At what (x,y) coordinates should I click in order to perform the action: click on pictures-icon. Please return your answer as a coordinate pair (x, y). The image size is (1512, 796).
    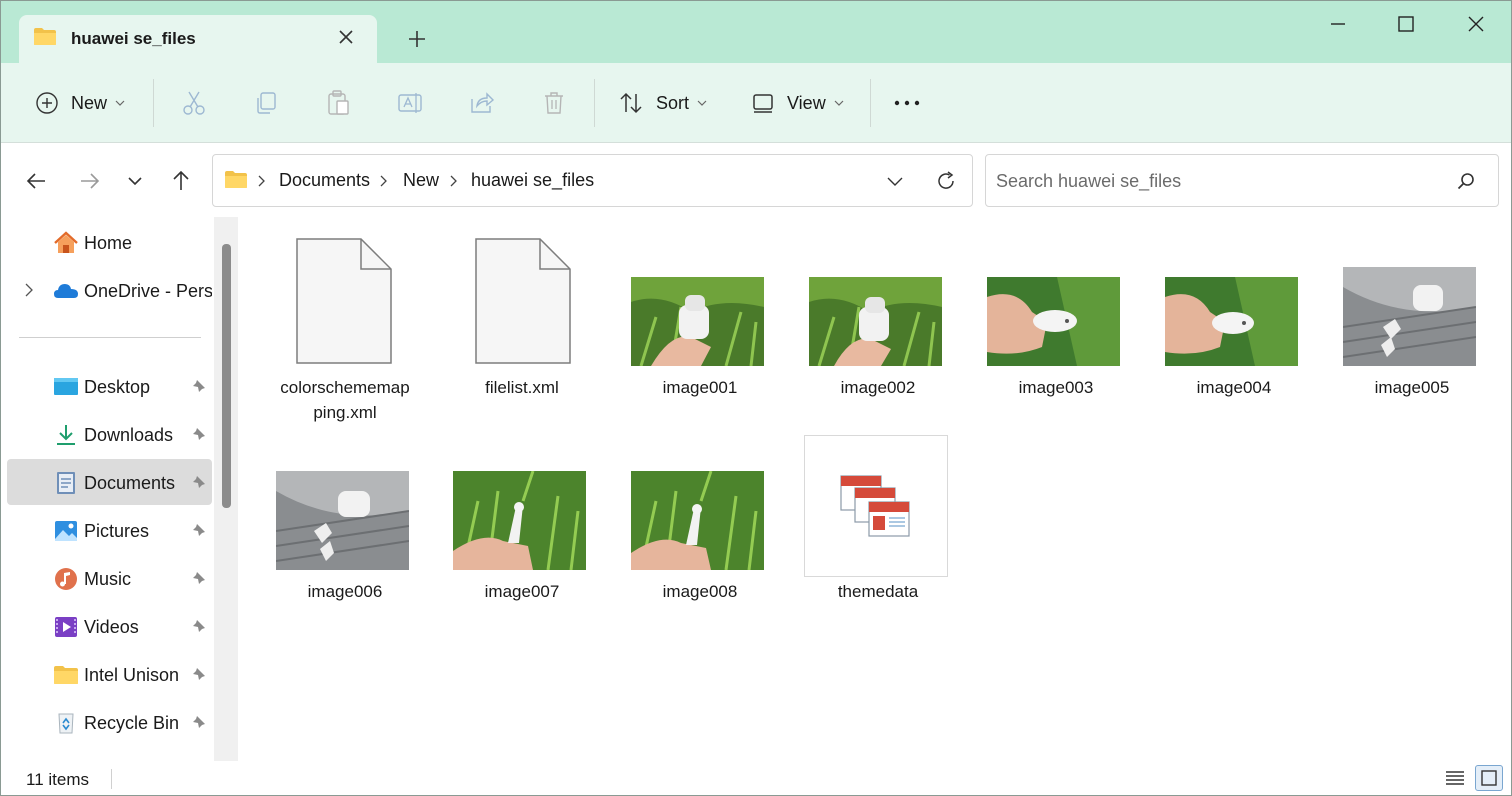
    Looking at the image, I should click on (66, 531).